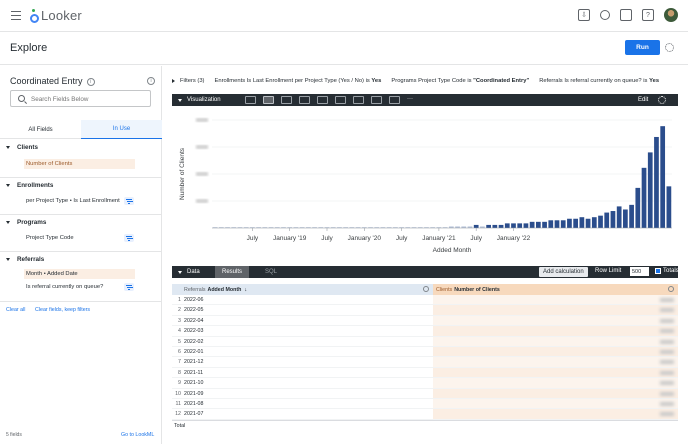 Image resolution: width=688 pixels, height=444 pixels. I want to click on column-header-number-of-clients: Clients Number of Clients, so click(555, 289).